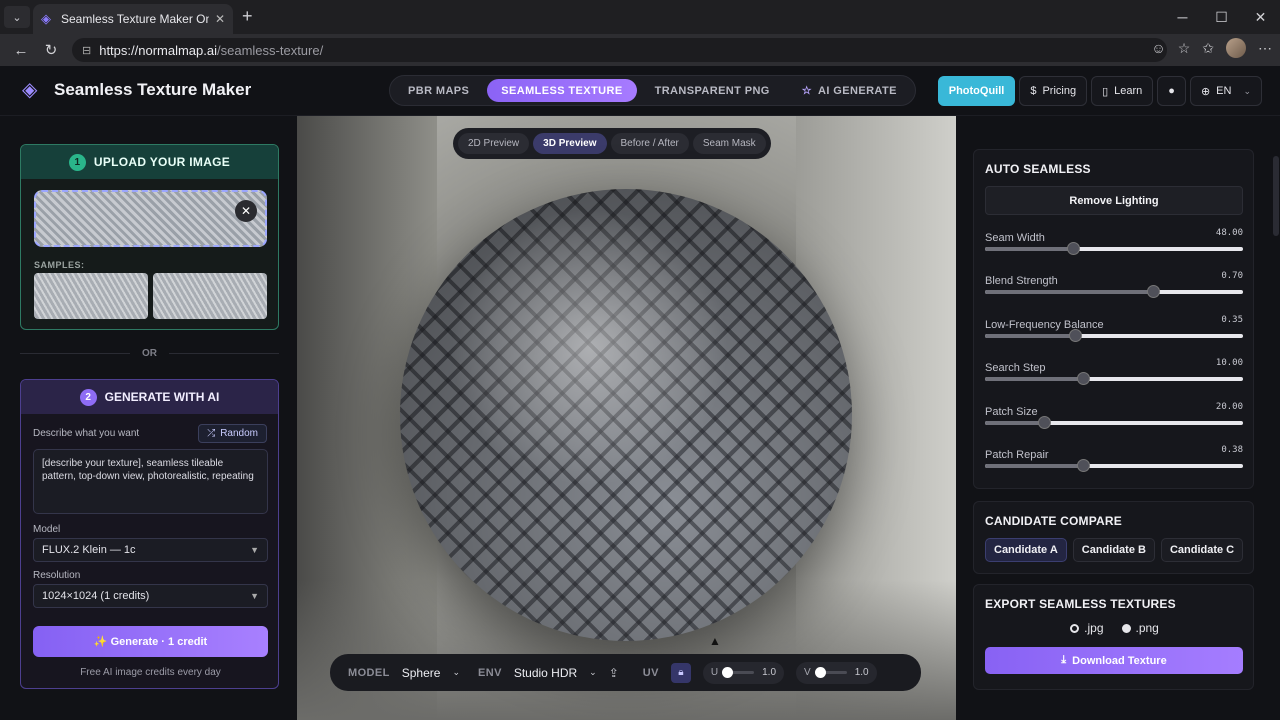 The width and height of the screenshot is (1280, 720). Describe the element at coordinates (1053, 91) in the screenshot. I see `pricing-button: $ Pricing` at that location.